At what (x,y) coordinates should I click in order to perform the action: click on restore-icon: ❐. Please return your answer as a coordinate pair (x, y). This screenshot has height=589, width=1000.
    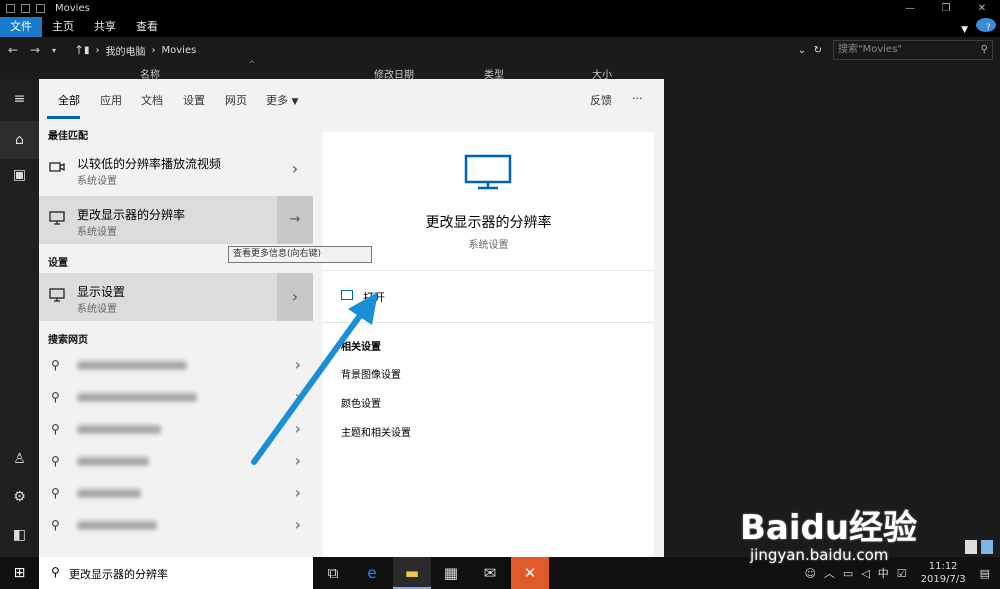
    Looking at the image, I should click on (946, 8).